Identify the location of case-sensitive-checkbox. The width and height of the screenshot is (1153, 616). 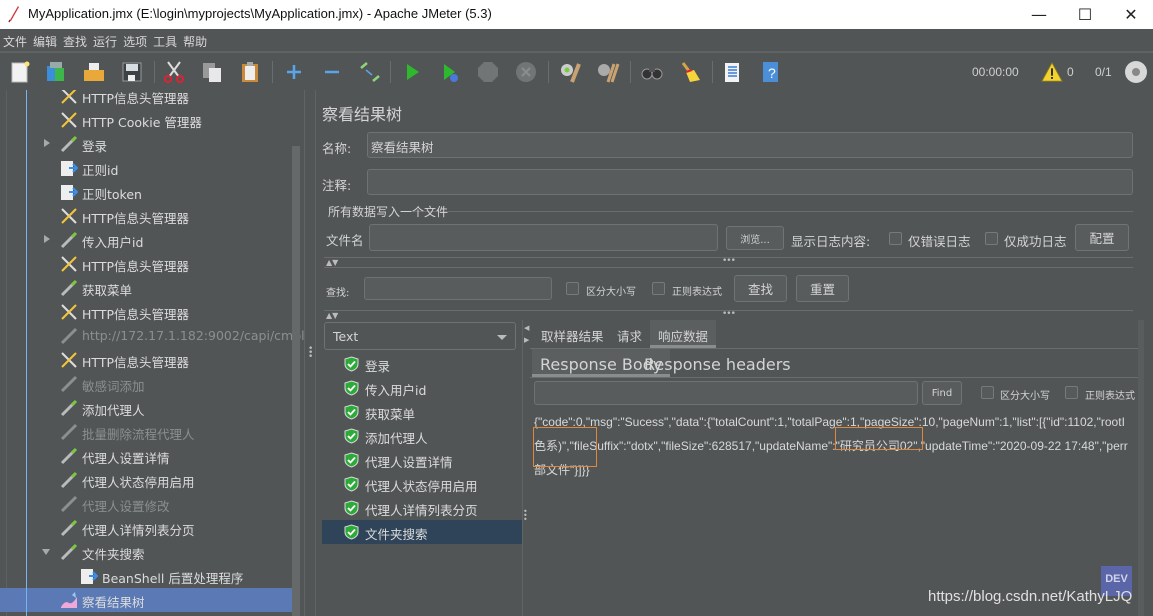
(572, 288).